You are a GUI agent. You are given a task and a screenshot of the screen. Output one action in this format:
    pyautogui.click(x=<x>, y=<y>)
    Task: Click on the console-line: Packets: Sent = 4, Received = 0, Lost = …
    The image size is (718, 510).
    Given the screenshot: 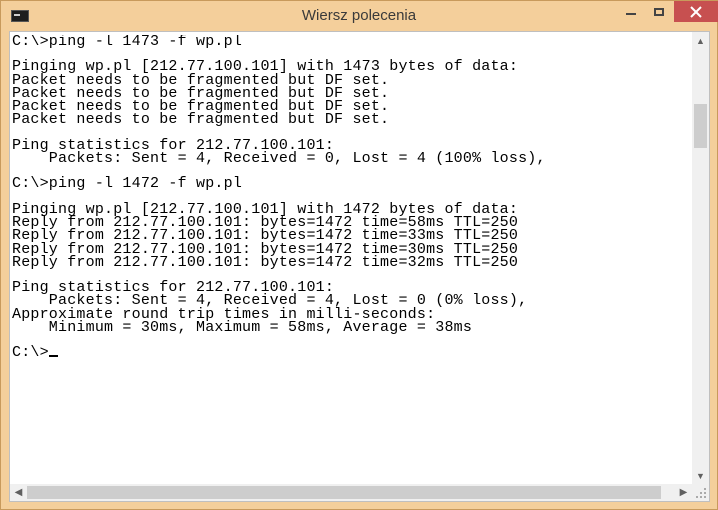 What is the action you would take?
    pyautogui.click(x=357, y=159)
    